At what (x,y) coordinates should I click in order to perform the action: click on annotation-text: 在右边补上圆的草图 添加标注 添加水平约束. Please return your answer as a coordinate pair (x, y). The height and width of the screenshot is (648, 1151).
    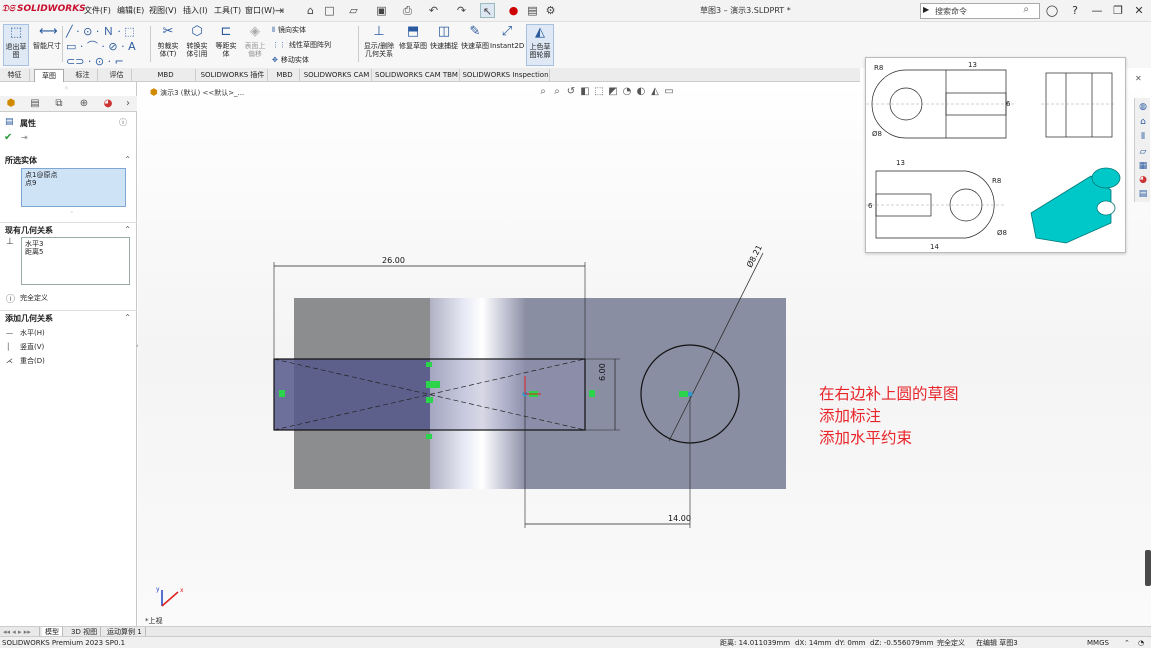
    Looking at the image, I should click on (889, 416).